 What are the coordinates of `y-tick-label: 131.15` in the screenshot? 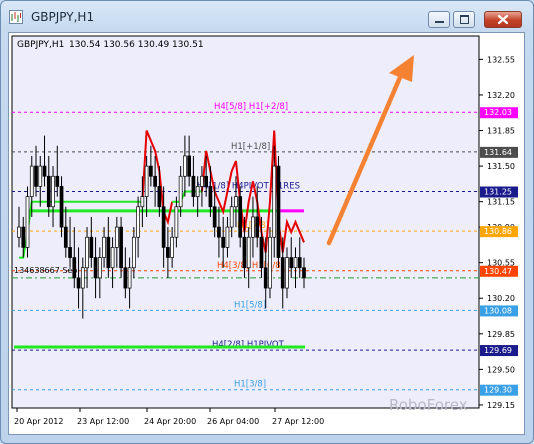 It's located at (501, 202).